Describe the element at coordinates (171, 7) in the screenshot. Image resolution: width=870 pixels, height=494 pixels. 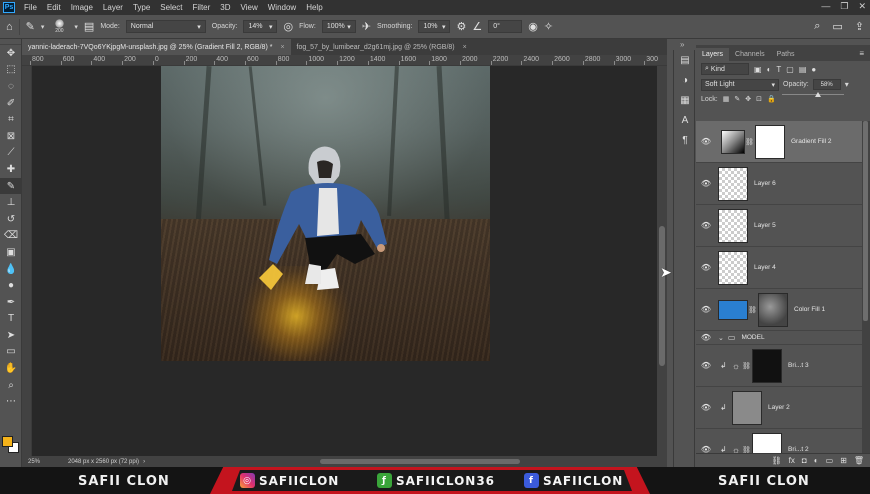
I see `menu-select: Select` at that location.